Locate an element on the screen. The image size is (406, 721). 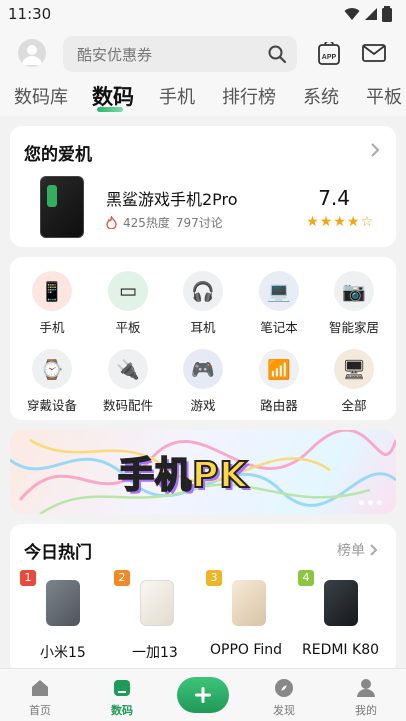
active-tab-indicator is located at coordinates (110, 109).